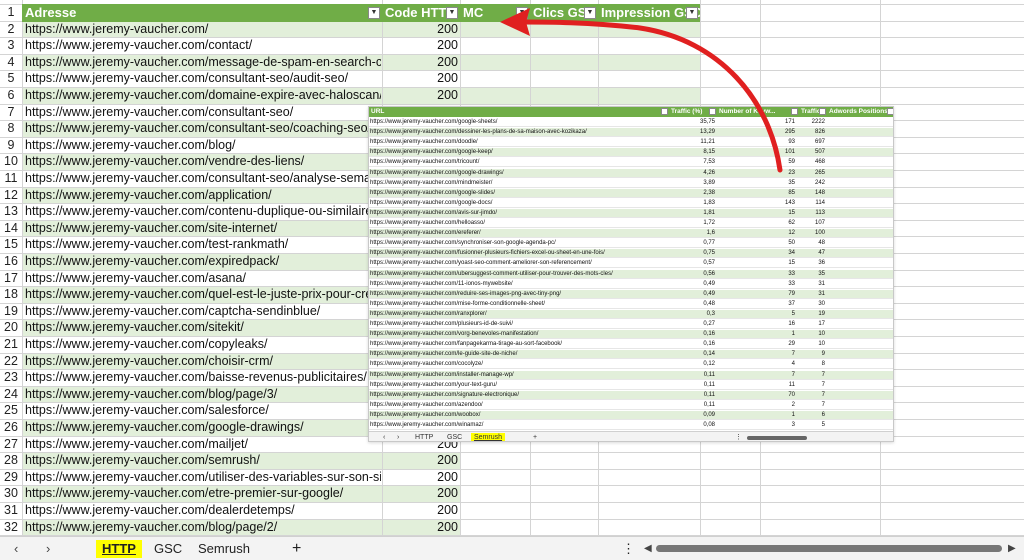  I want to click on row-number: 4, so click(11, 62).